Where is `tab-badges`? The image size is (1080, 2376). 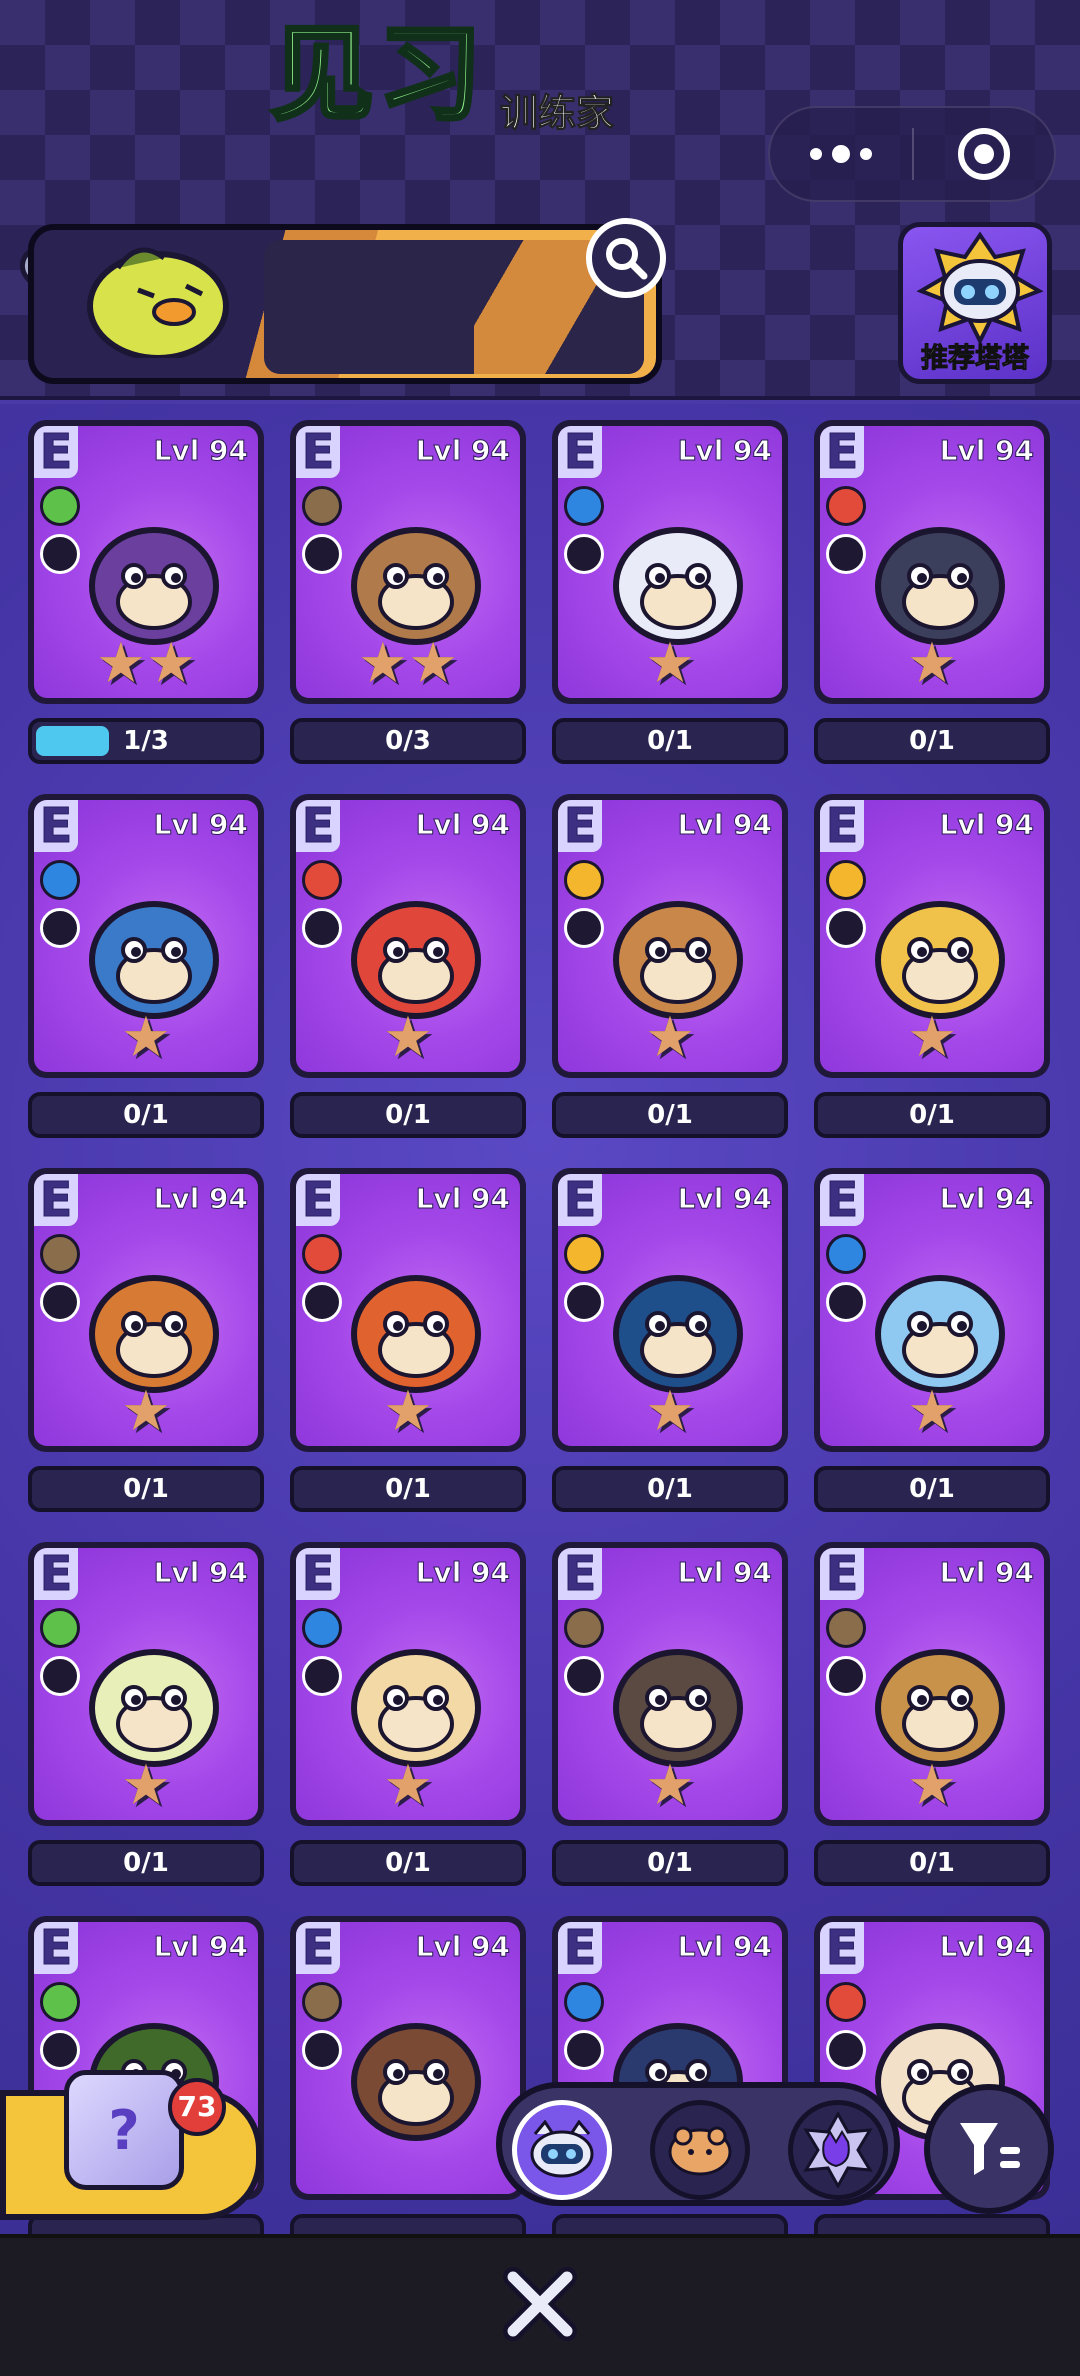 tab-badges is located at coordinates (838, 2150).